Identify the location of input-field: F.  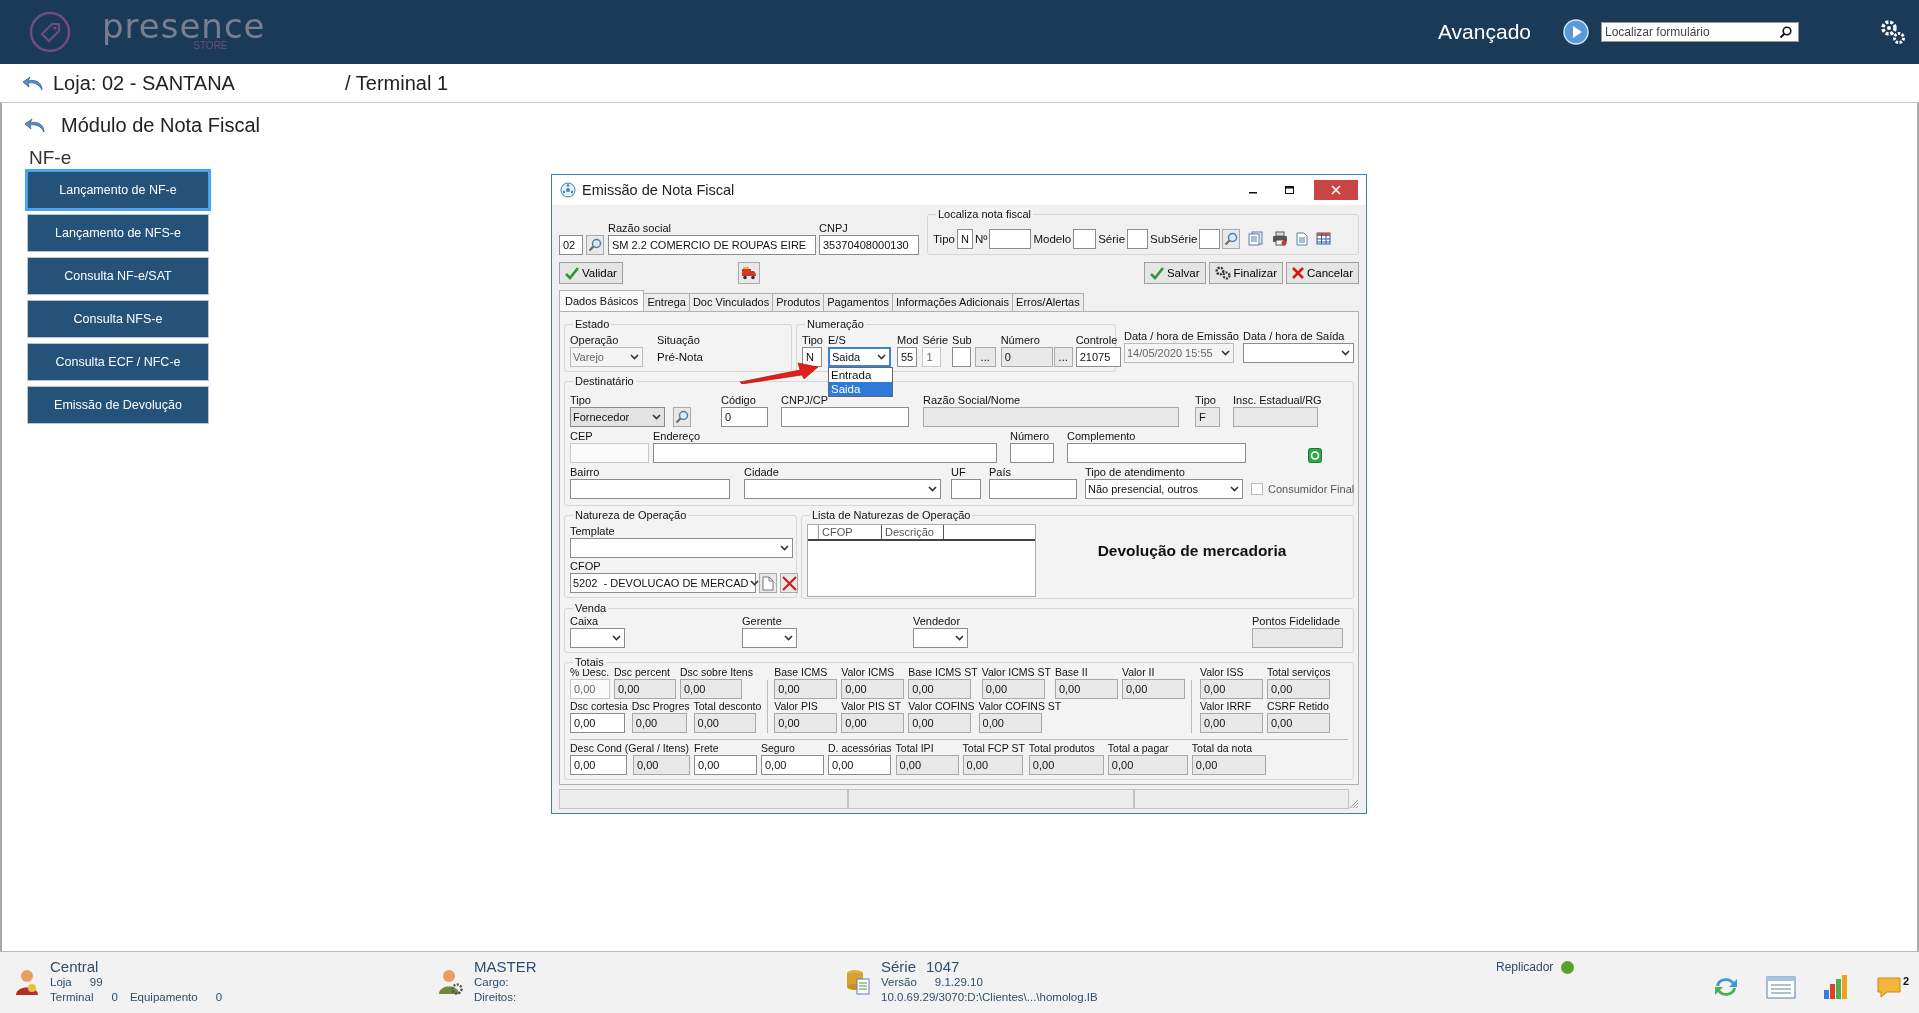
(1207, 417).